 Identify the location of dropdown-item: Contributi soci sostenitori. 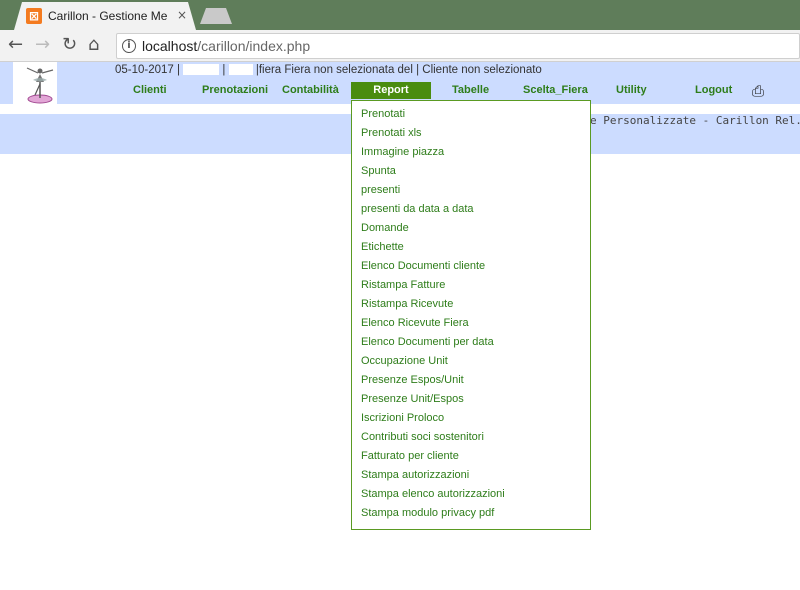
(422, 437).